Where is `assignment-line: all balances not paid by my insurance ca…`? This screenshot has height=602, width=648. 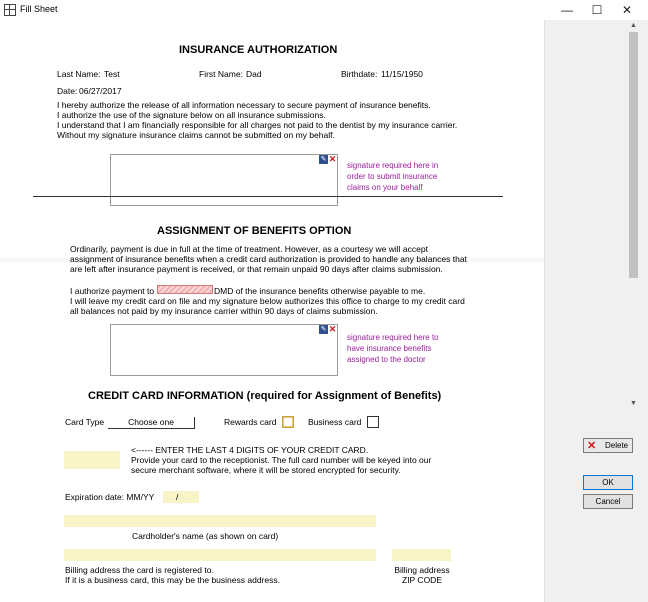
assignment-line: all balances not paid by my insurance ca… is located at coordinates (224, 311).